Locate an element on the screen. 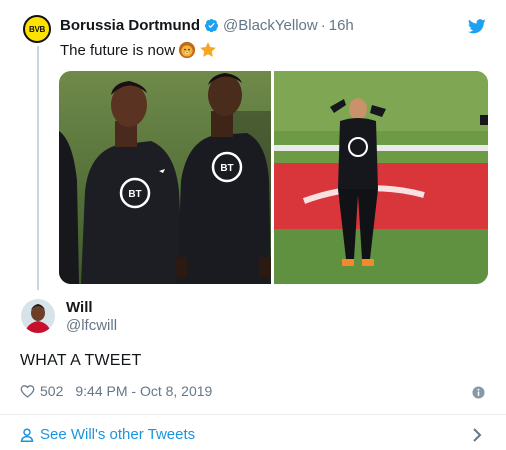 The width and height of the screenshot is (506, 450). shirt-logo-text-2: BT is located at coordinates (226, 168).